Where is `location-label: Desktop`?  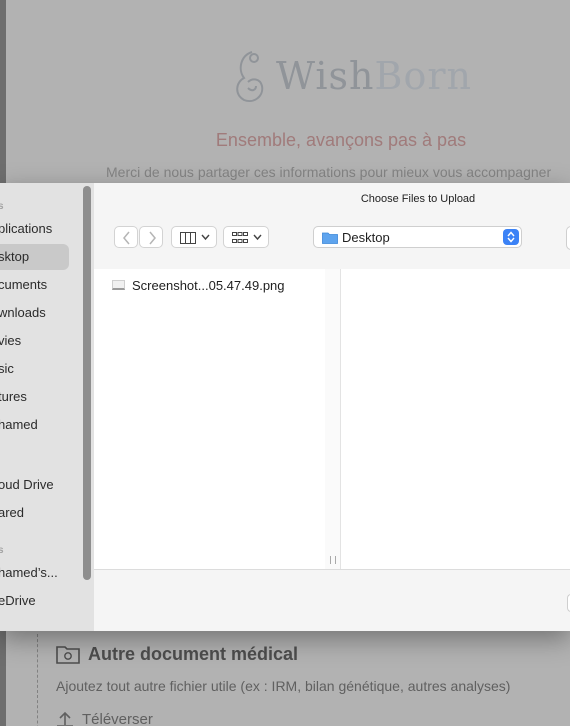 location-label: Desktop is located at coordinates (366, 237).